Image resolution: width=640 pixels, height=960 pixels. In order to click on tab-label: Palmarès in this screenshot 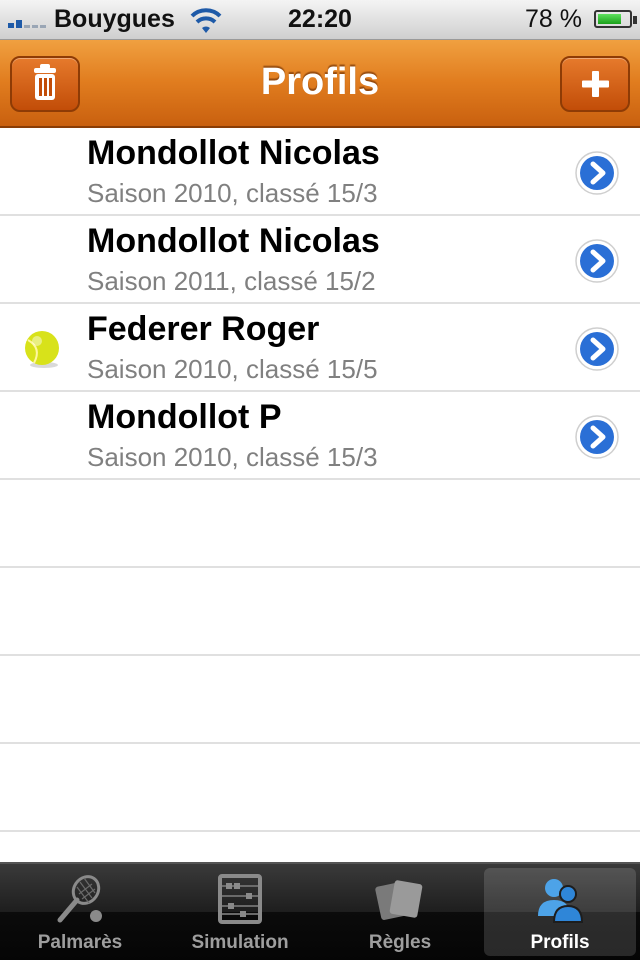, I will do `click(80, 942)`.